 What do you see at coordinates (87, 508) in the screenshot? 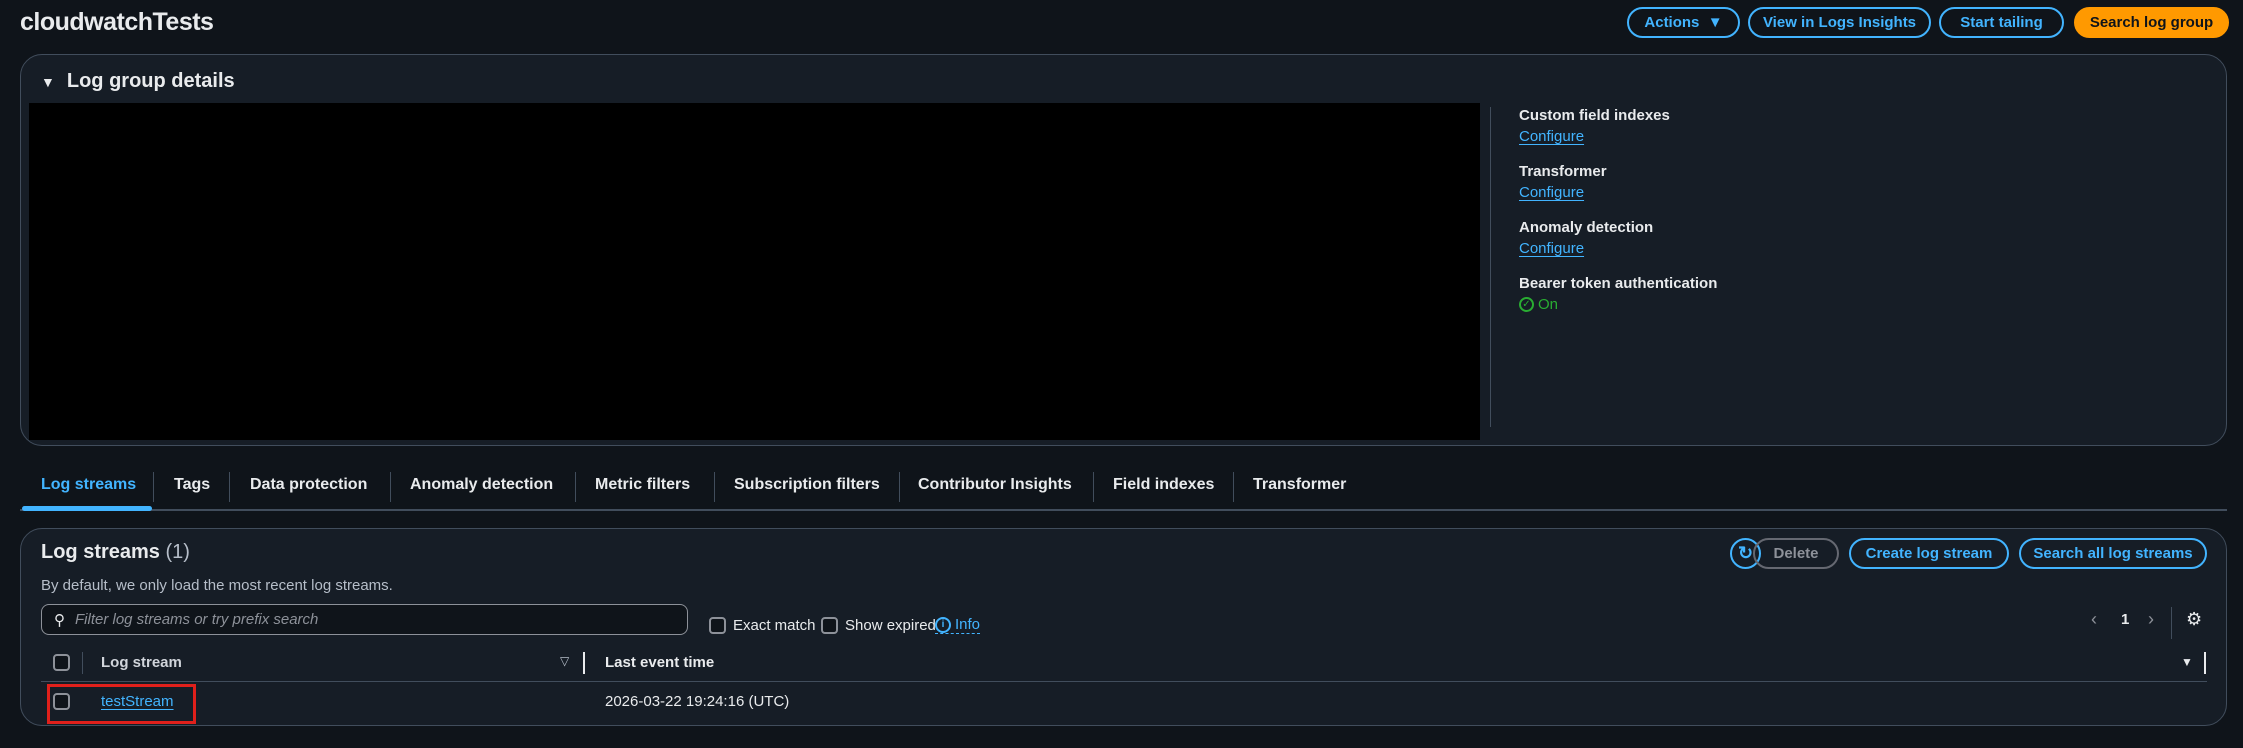
I see `active-tab-indicator` at bounding box center [87, 508].